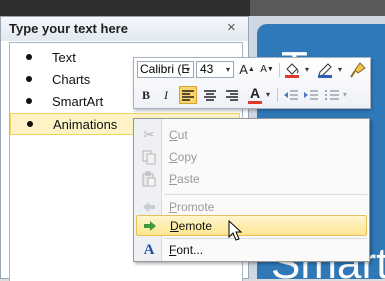 The height and width of the screenshot is (281, 385). I want to click on increase-indent-icon, so click(311, 95).